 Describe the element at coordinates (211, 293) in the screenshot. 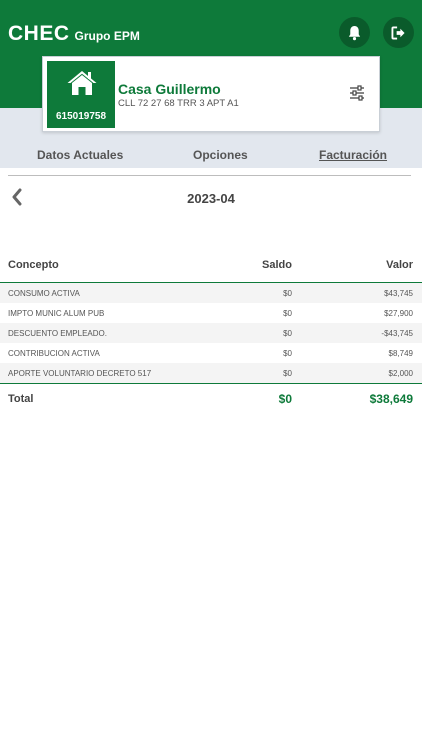

I see `table-row: CONSUMO ACTIVA $0 $43,745` at that location.